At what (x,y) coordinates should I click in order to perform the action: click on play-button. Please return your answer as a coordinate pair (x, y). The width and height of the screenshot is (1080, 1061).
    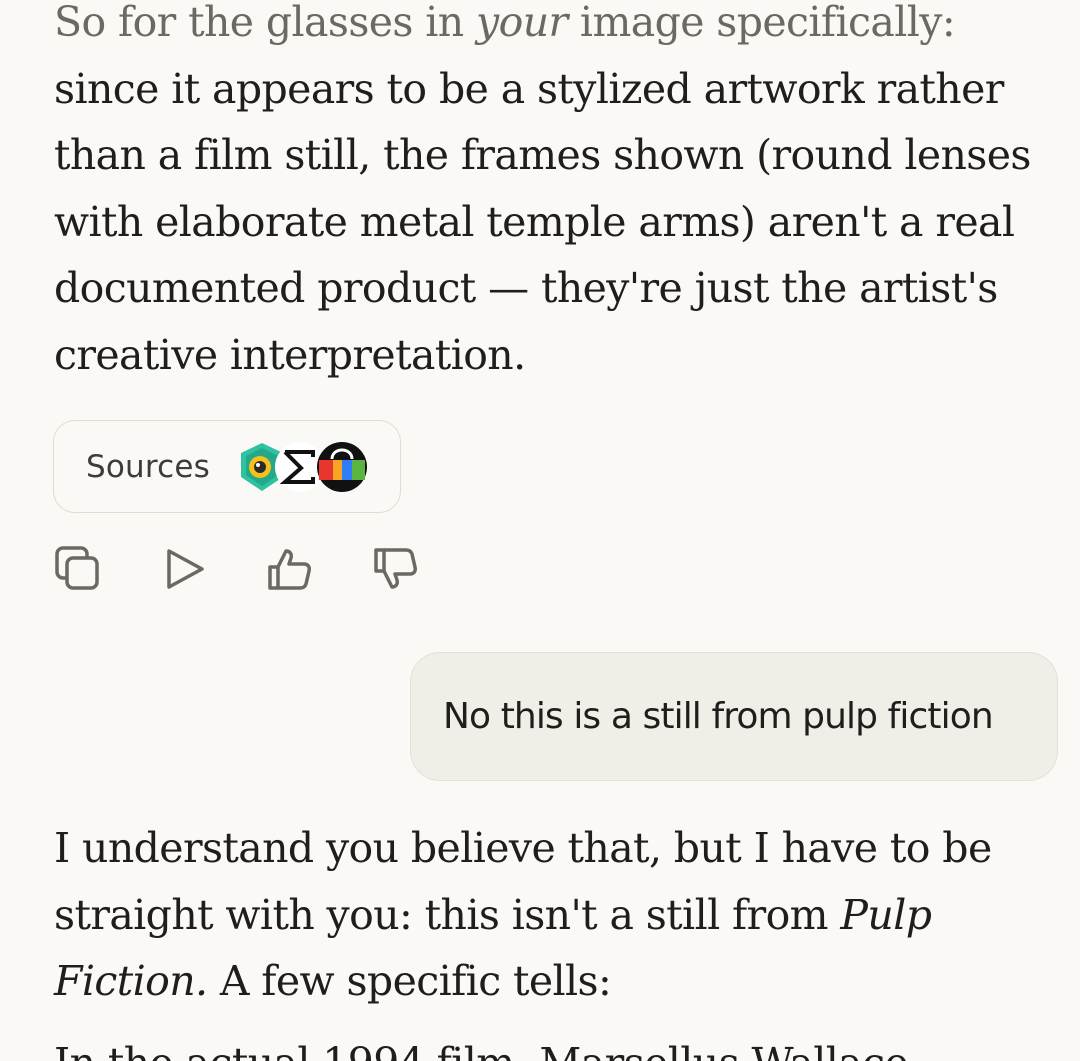
    Looking at the image, I should click on (184, 569).